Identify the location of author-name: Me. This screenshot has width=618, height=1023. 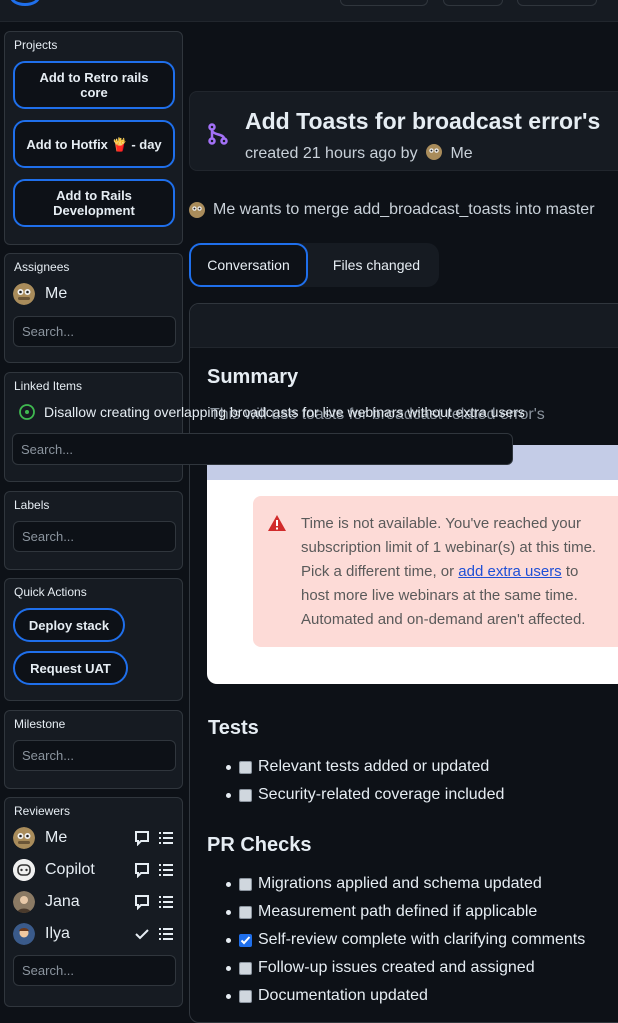
(461, 153).